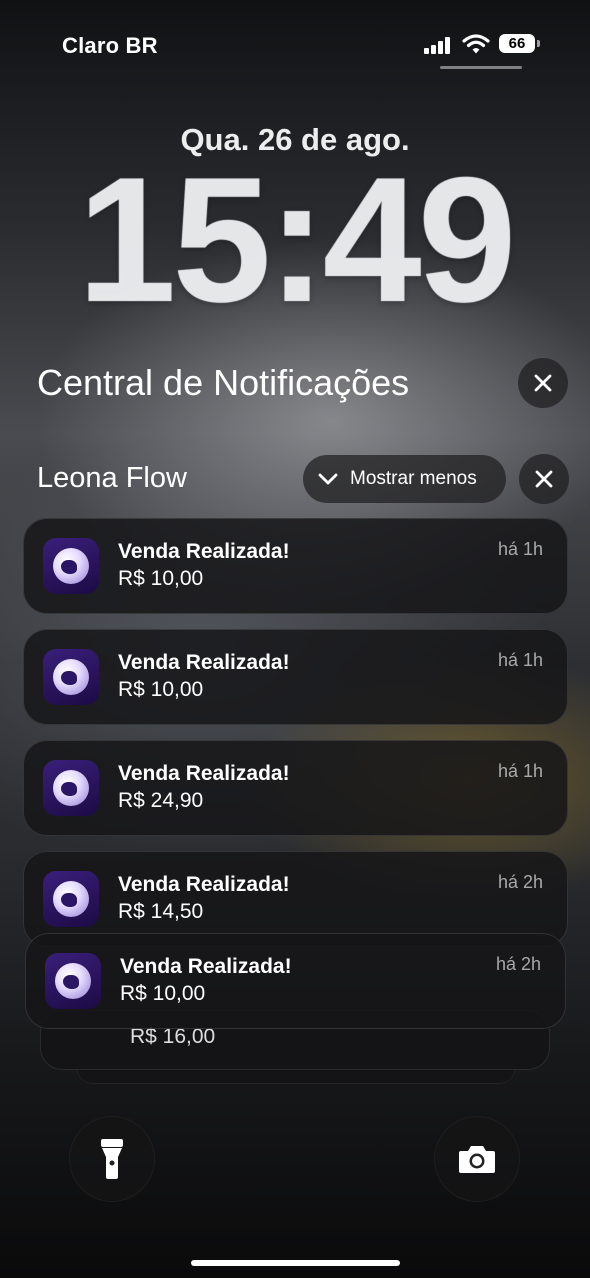 The image size is (590, 1278). I want to click on carrier-name: Claro BR, so click(110, 45).